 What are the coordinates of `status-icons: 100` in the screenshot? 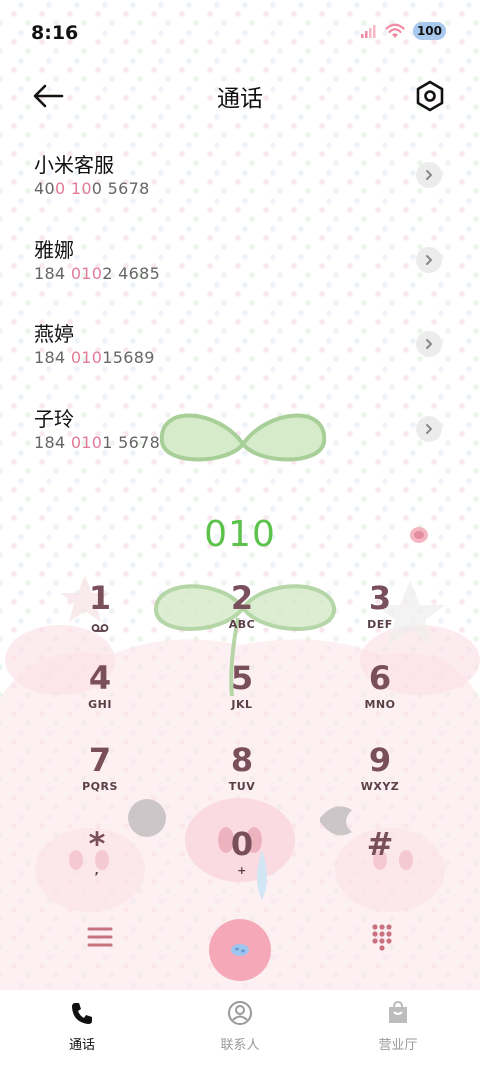 It's located at (403, 31).